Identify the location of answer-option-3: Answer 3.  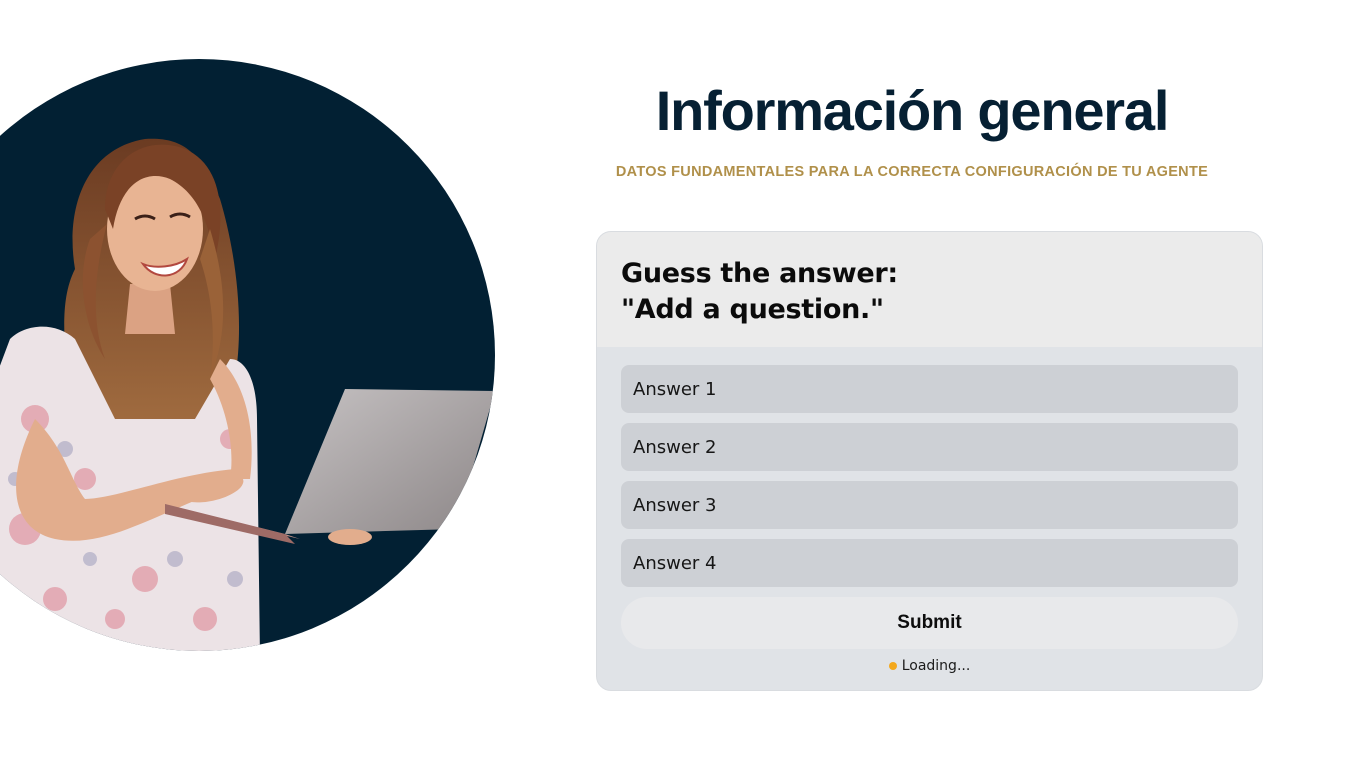
(929, 505).